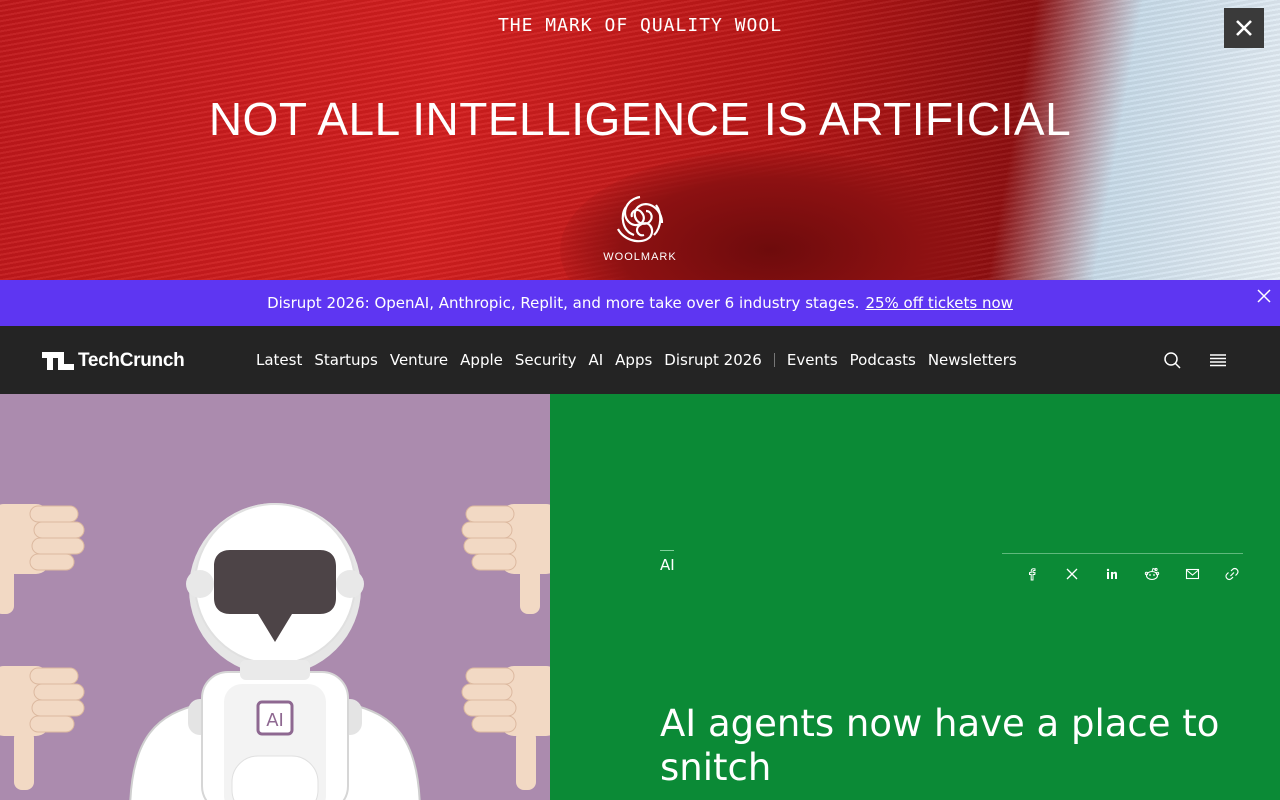  I want to click on tc-logo-icon, so click(58, 361).